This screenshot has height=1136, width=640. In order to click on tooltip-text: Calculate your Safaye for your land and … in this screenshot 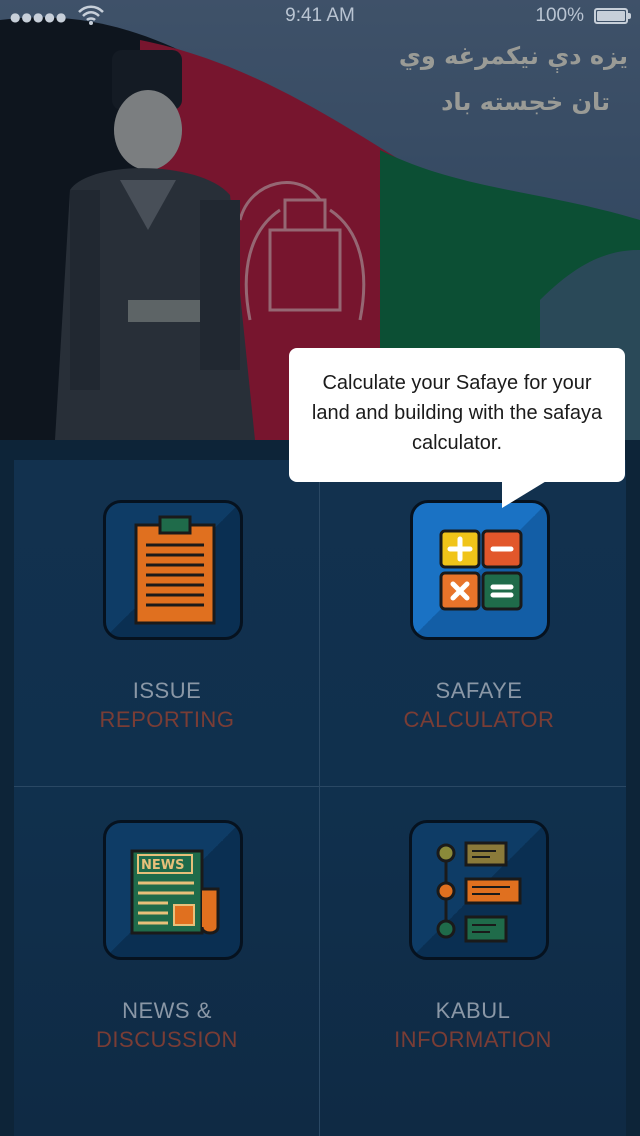, I will do `click(457, 413)`.